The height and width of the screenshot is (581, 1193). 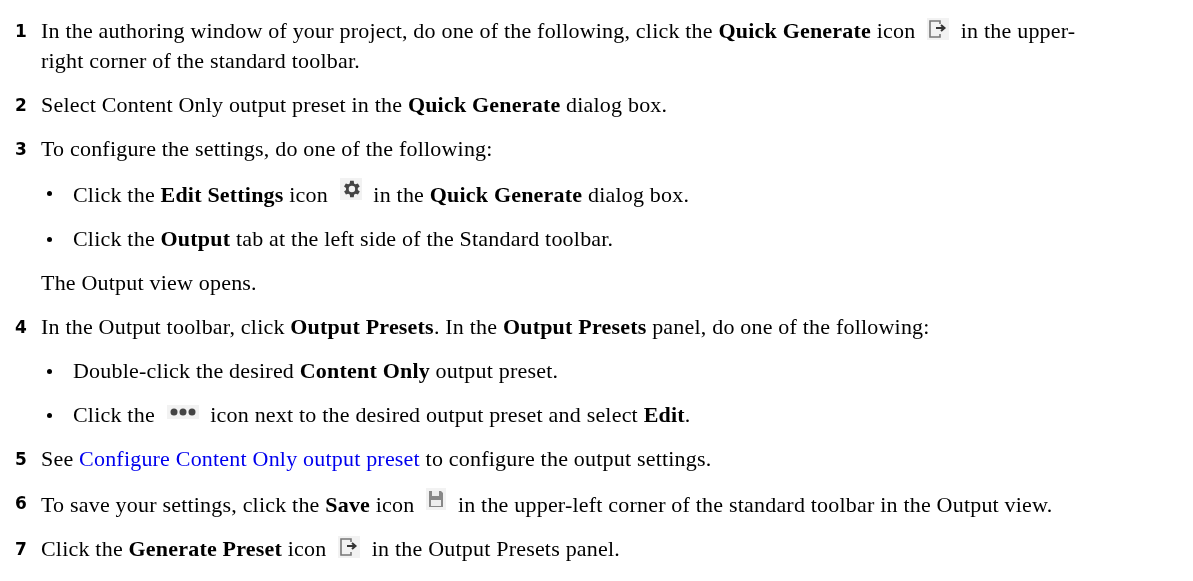 I want to click on instruction-text: Click the Output tab at the left side of the Standard toolbar., so click(x=343, y=238).